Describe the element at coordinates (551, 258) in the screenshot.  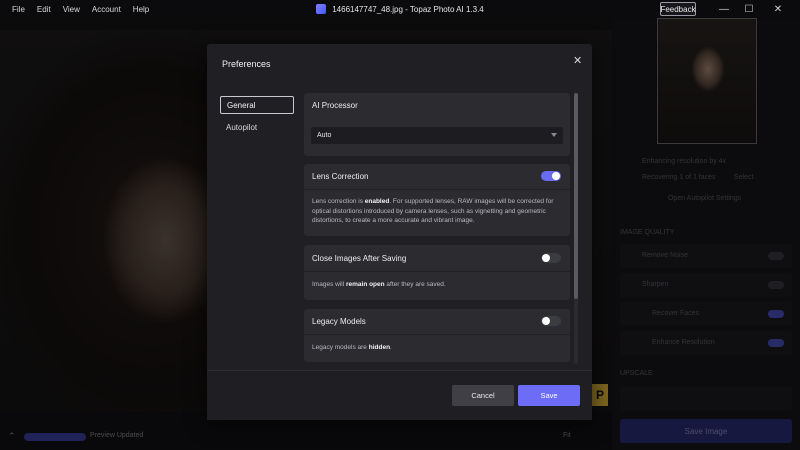
I see `close-after-saving-toggle` at that location.